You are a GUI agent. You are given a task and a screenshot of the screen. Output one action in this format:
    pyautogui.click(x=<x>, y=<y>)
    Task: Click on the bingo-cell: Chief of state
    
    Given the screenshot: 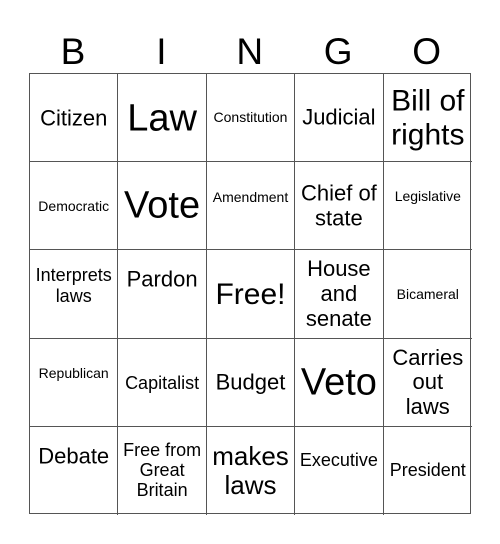 What is the action you would take?
    pyautogui.click(x=339, y=206)
    